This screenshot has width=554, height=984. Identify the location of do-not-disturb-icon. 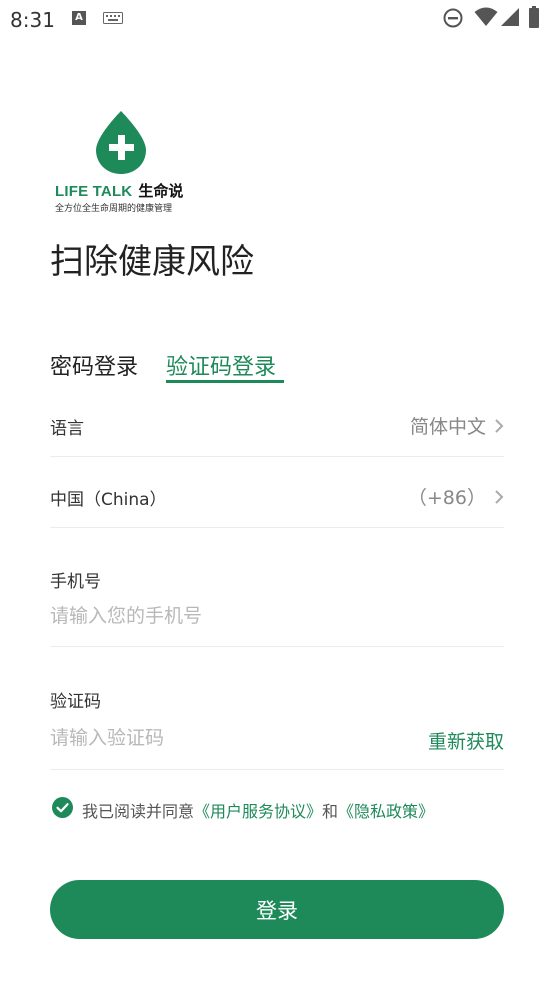
(453, 18).